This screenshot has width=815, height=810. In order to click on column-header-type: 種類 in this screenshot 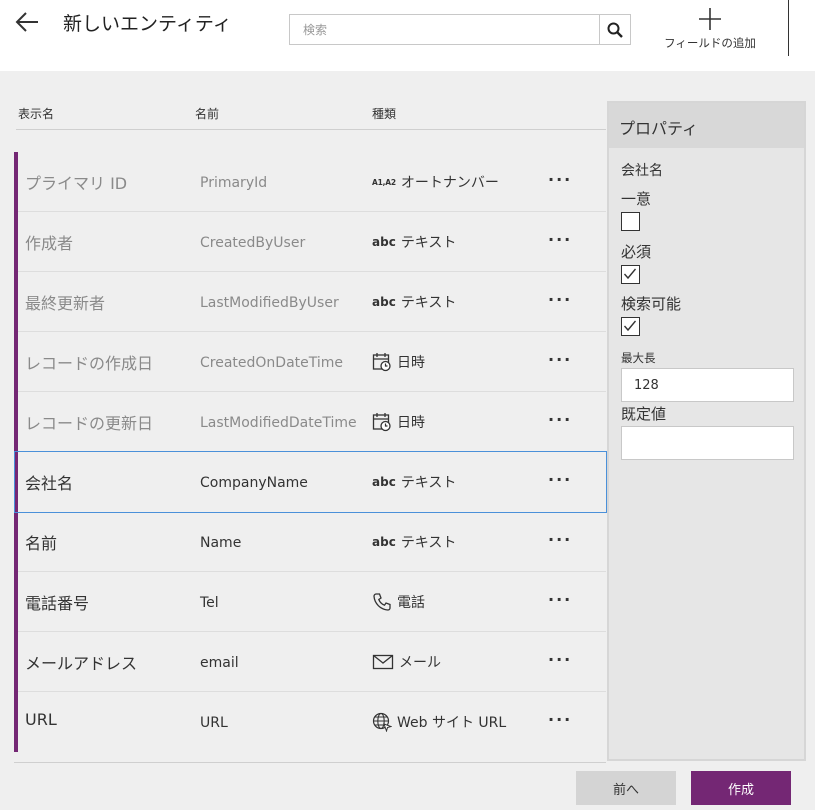, I will do `click(384, 114)`.